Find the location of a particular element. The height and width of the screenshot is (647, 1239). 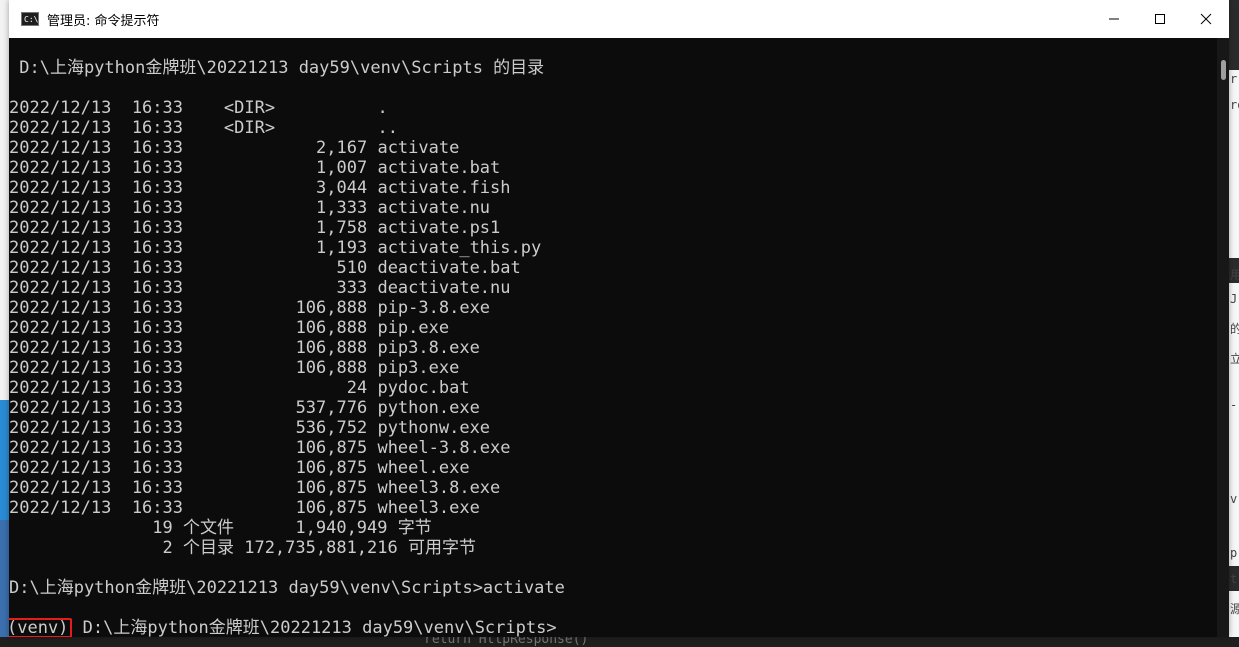

vertical-scrollbar is located at coordinates (1223, 337).